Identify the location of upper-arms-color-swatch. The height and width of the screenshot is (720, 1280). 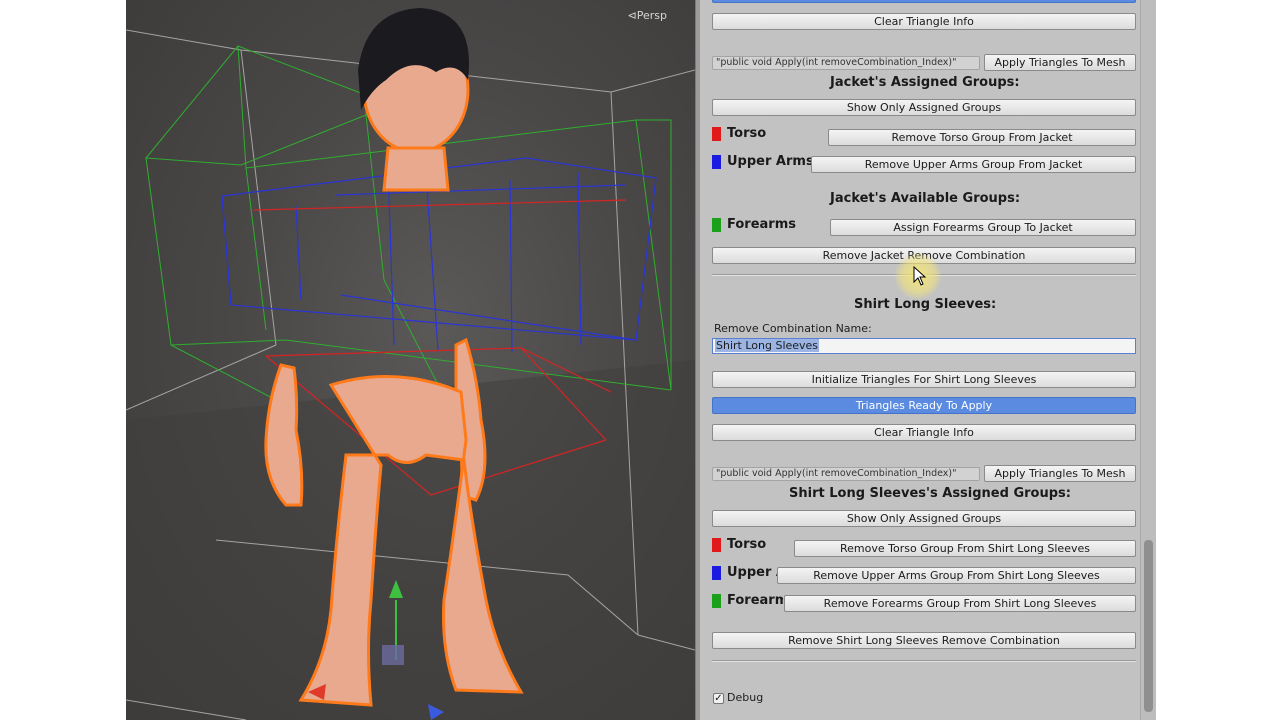
(716, 162).